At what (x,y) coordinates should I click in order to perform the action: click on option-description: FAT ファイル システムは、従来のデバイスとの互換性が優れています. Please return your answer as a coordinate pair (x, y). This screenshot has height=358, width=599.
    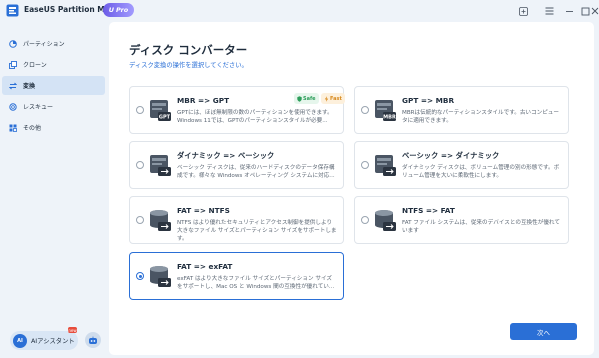
    Looking at the image, I should click on (481, 227).